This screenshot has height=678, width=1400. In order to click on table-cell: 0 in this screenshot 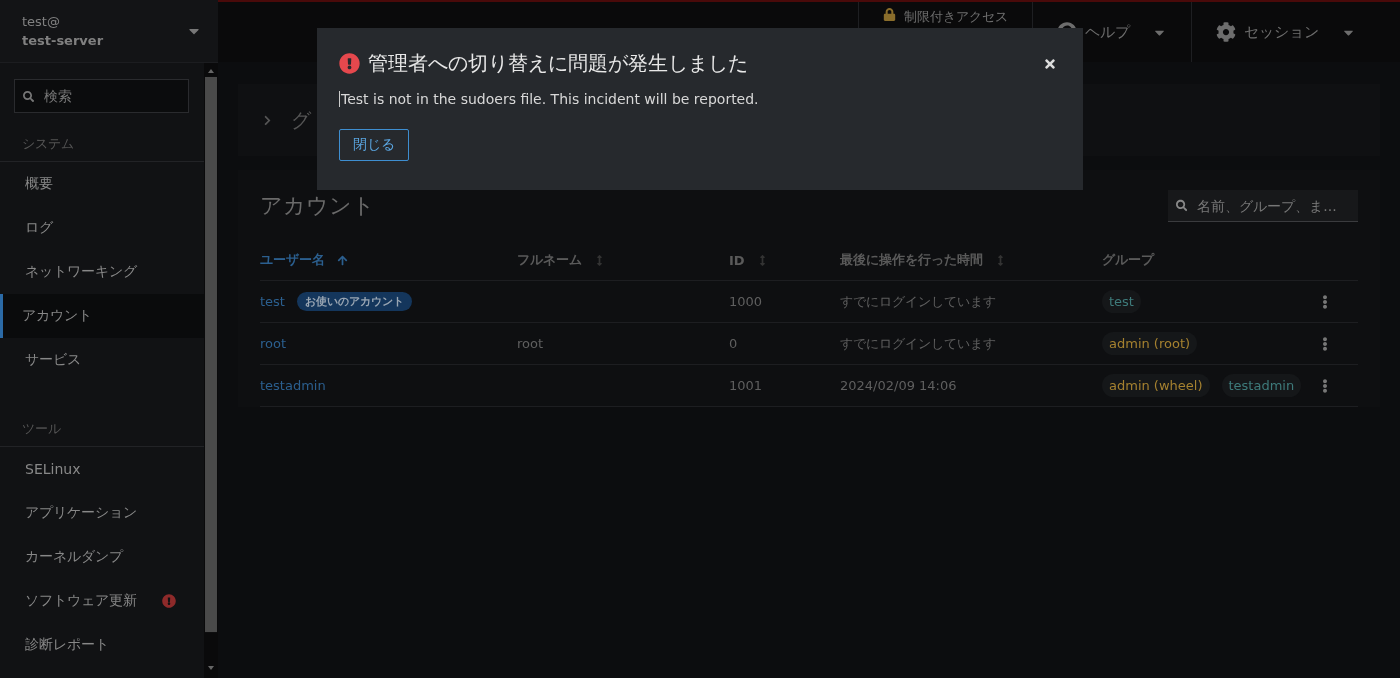, I will do `click(733, 343)`.